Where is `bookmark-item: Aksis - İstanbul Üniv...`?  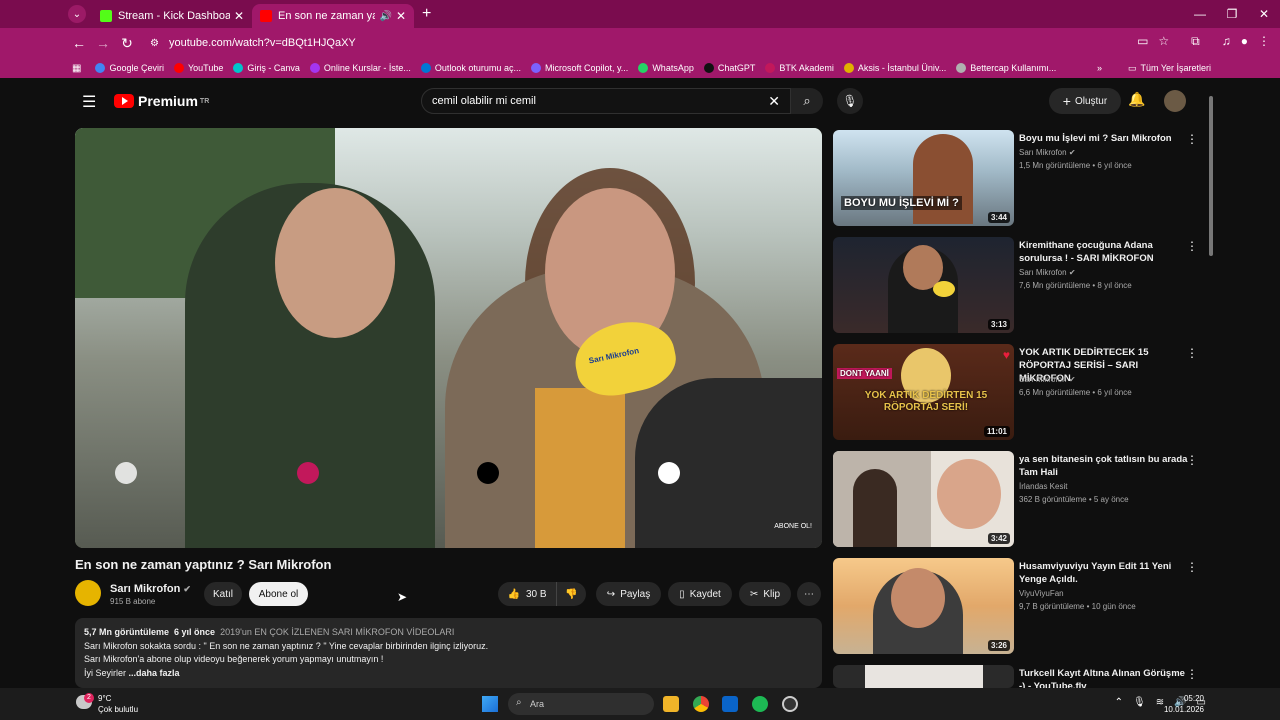 bookmark-item: Aksis - İstanbul Üniv... is located at coordinates (894, 68).